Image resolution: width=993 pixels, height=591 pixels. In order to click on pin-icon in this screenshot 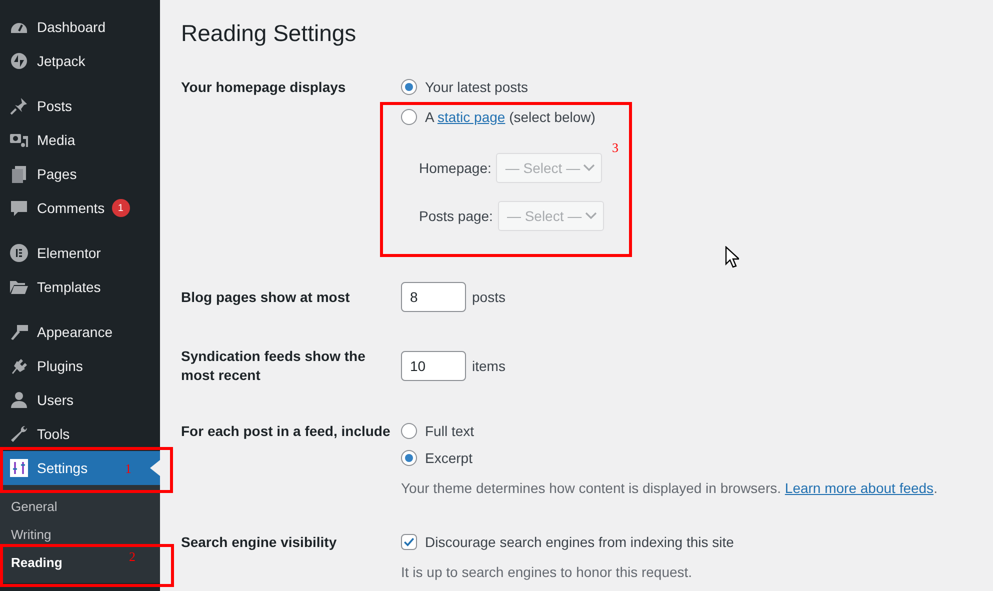, I will do `click(19, 106)`.